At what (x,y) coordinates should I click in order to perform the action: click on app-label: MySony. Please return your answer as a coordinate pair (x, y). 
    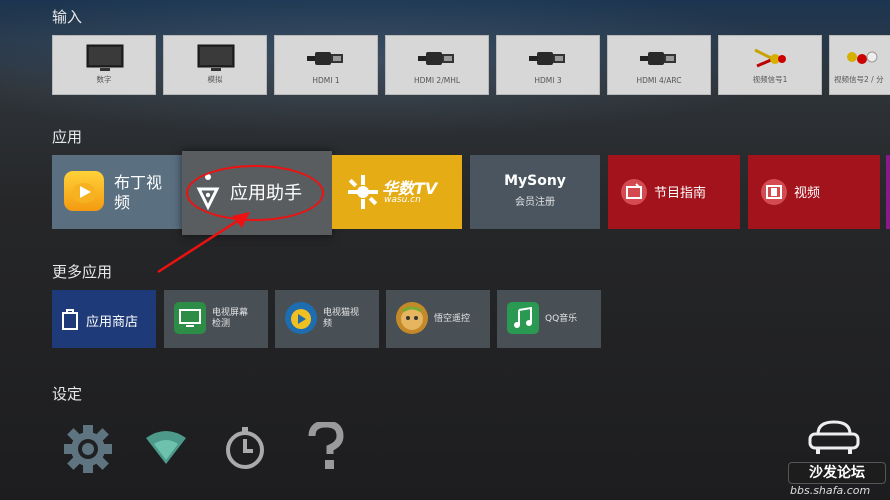
    Looking at the image, I should click on (535, 181).